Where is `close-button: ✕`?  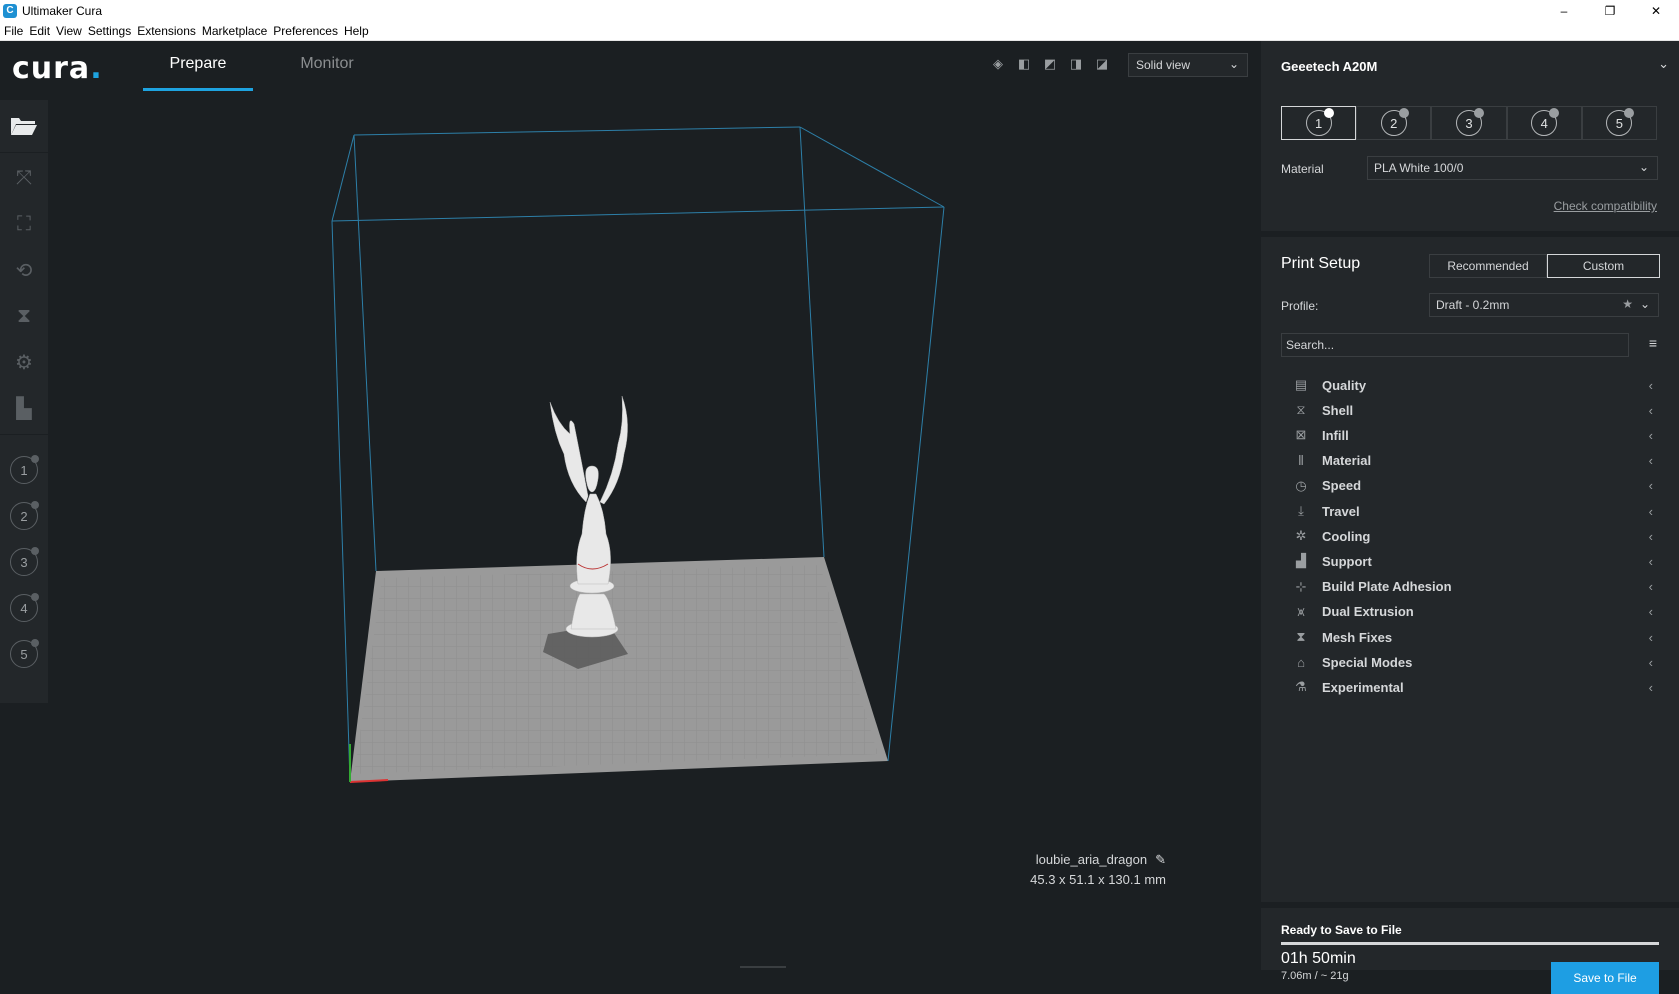 close-button: ✕ is located at coordinates (1656, 10).